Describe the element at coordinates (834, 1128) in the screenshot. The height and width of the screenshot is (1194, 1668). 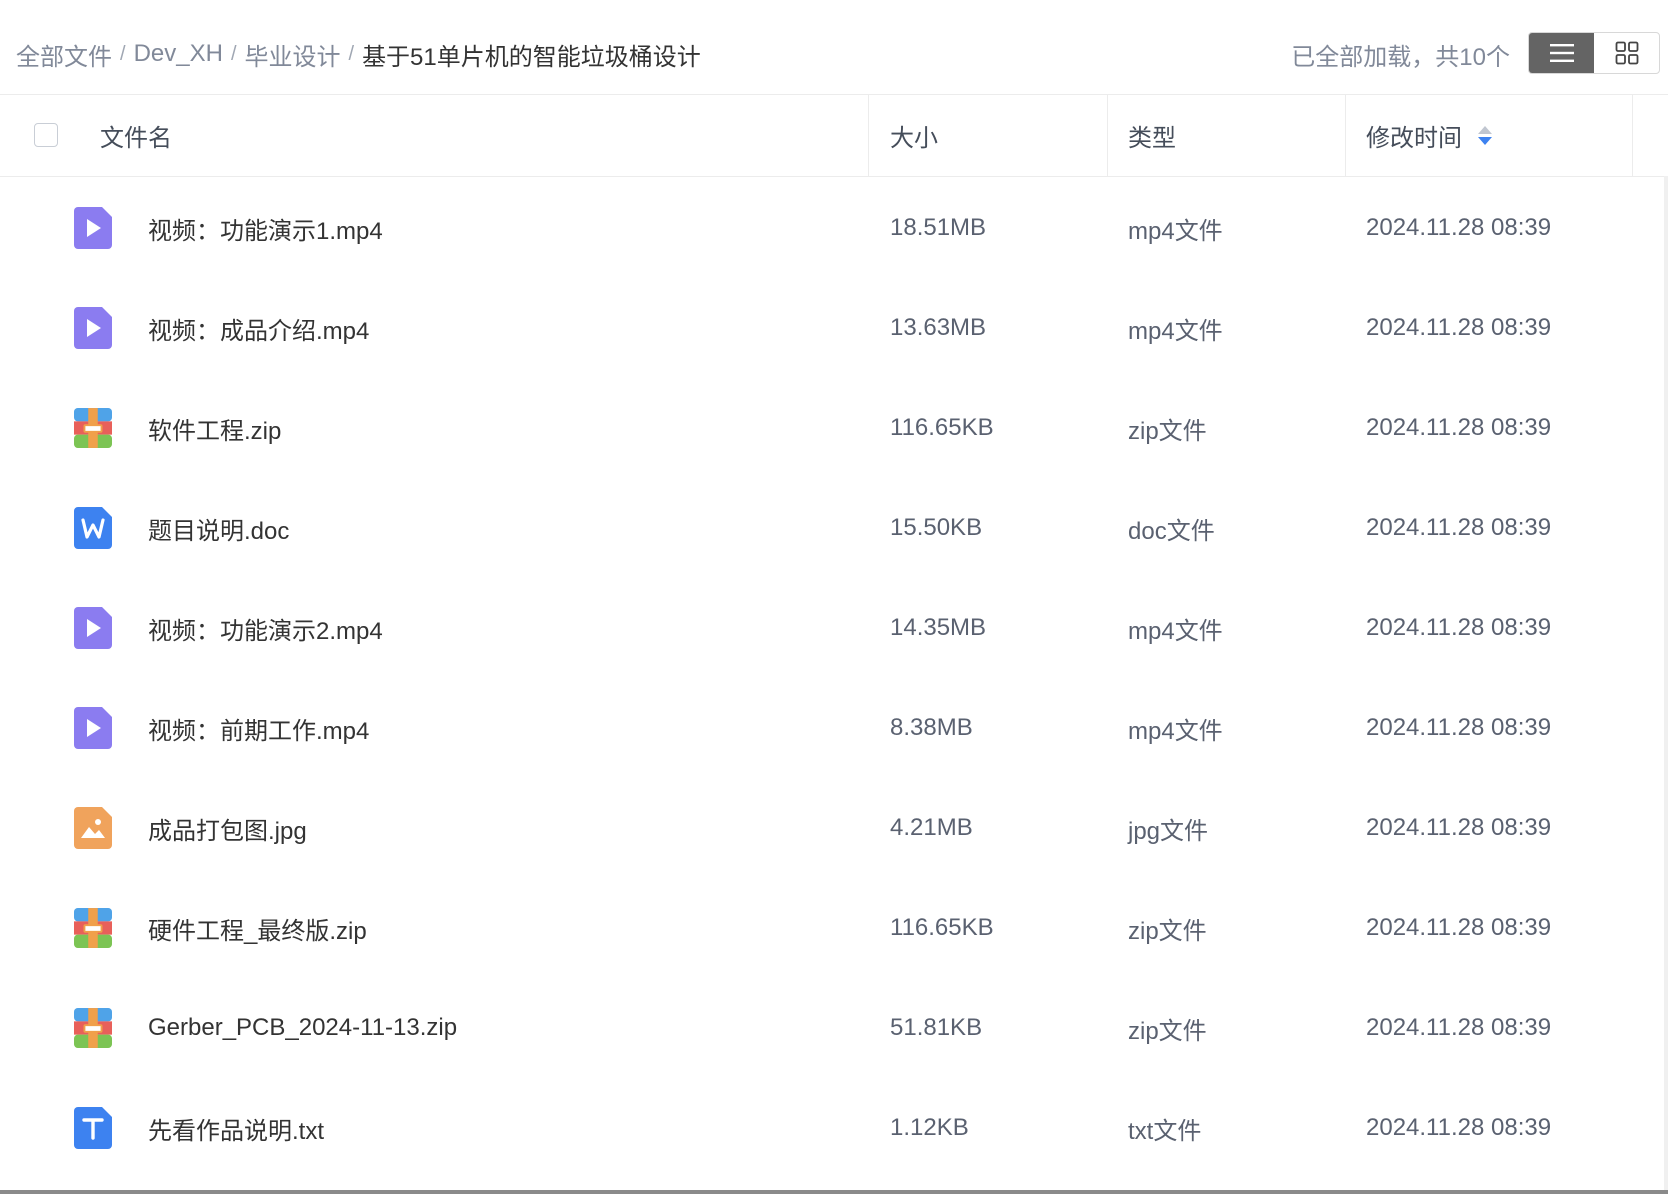
I see `file-row: 先看作品说明.txt 1.12KB txt文件 2024.11.28 08:39` at that location.